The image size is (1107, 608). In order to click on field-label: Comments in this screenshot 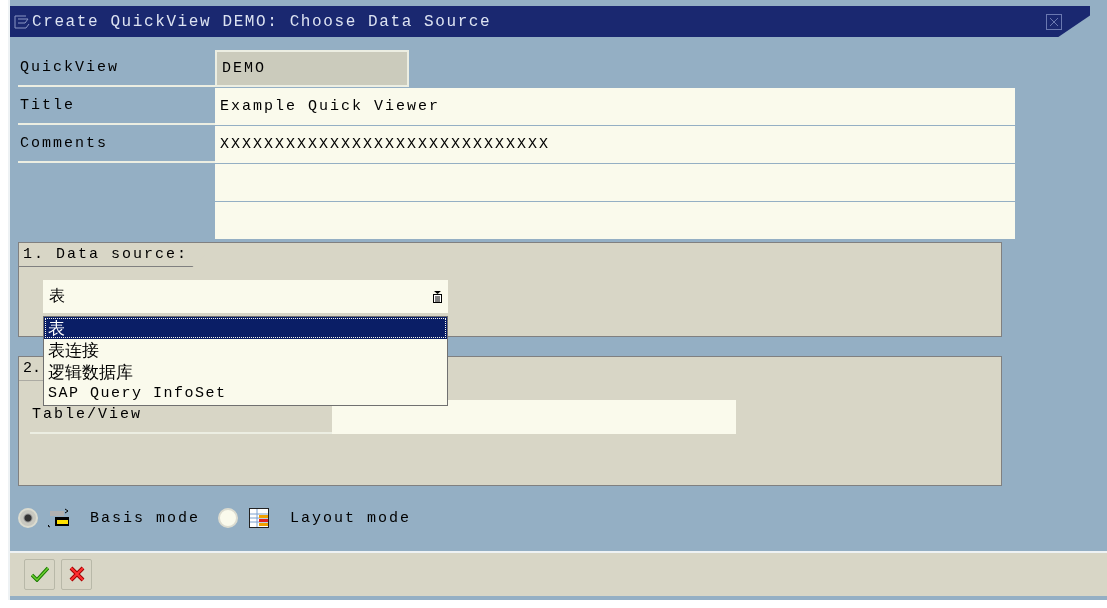, I will do `click(64, 144)`.